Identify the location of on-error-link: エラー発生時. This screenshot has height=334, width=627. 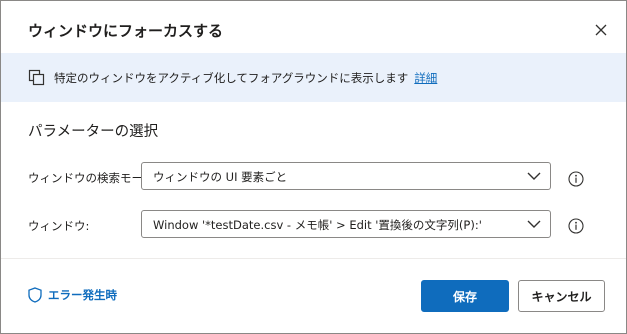
(72, 295).